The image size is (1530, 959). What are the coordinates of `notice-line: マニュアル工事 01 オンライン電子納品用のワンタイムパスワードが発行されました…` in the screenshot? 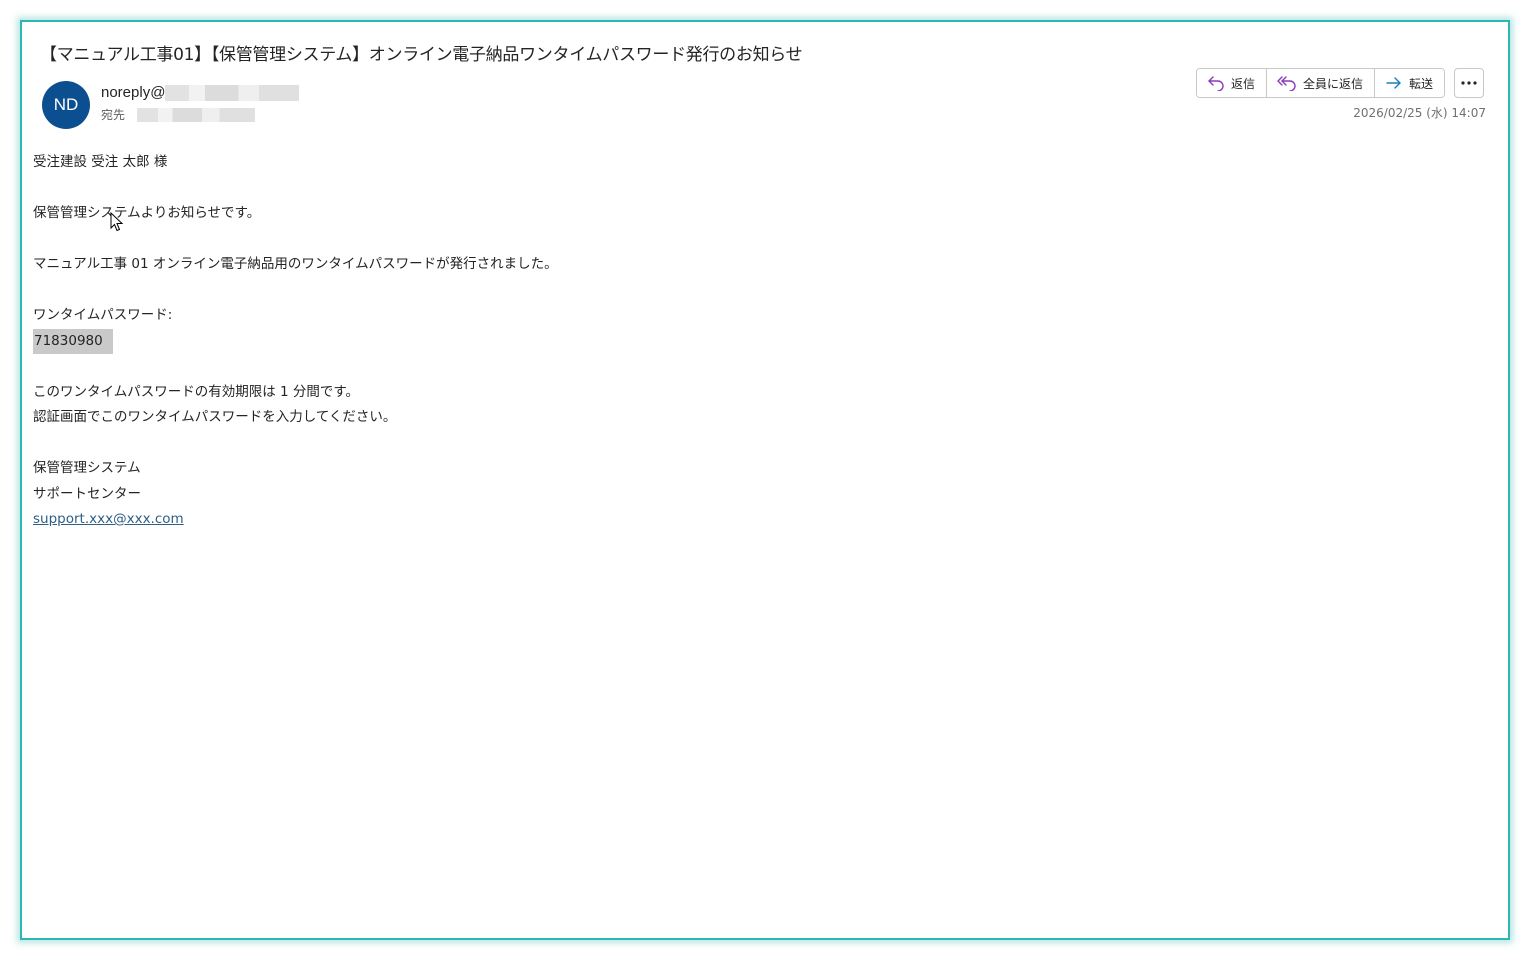 It's located at (295, 264).